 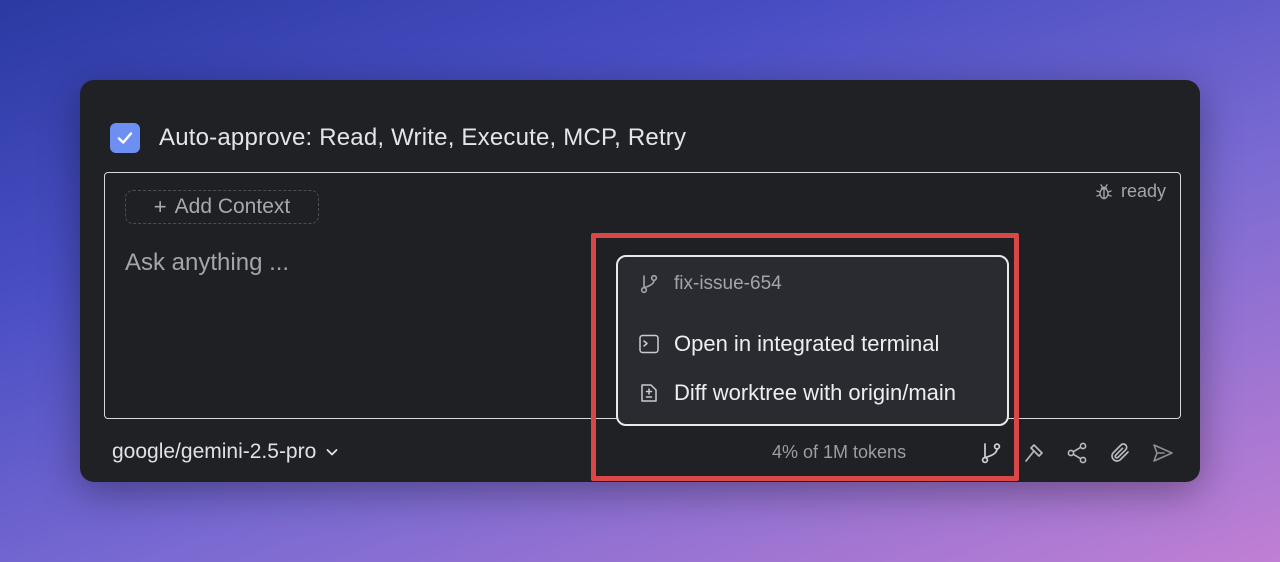 I want to click on bug-icon, so click(x=1104, y=191).